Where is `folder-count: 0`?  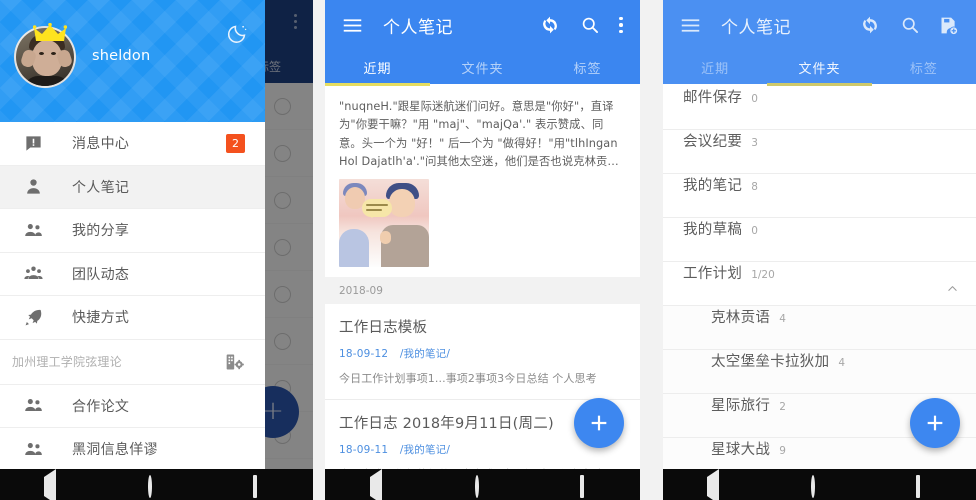 folder-count: 0 is located at coordinates (754, 231).